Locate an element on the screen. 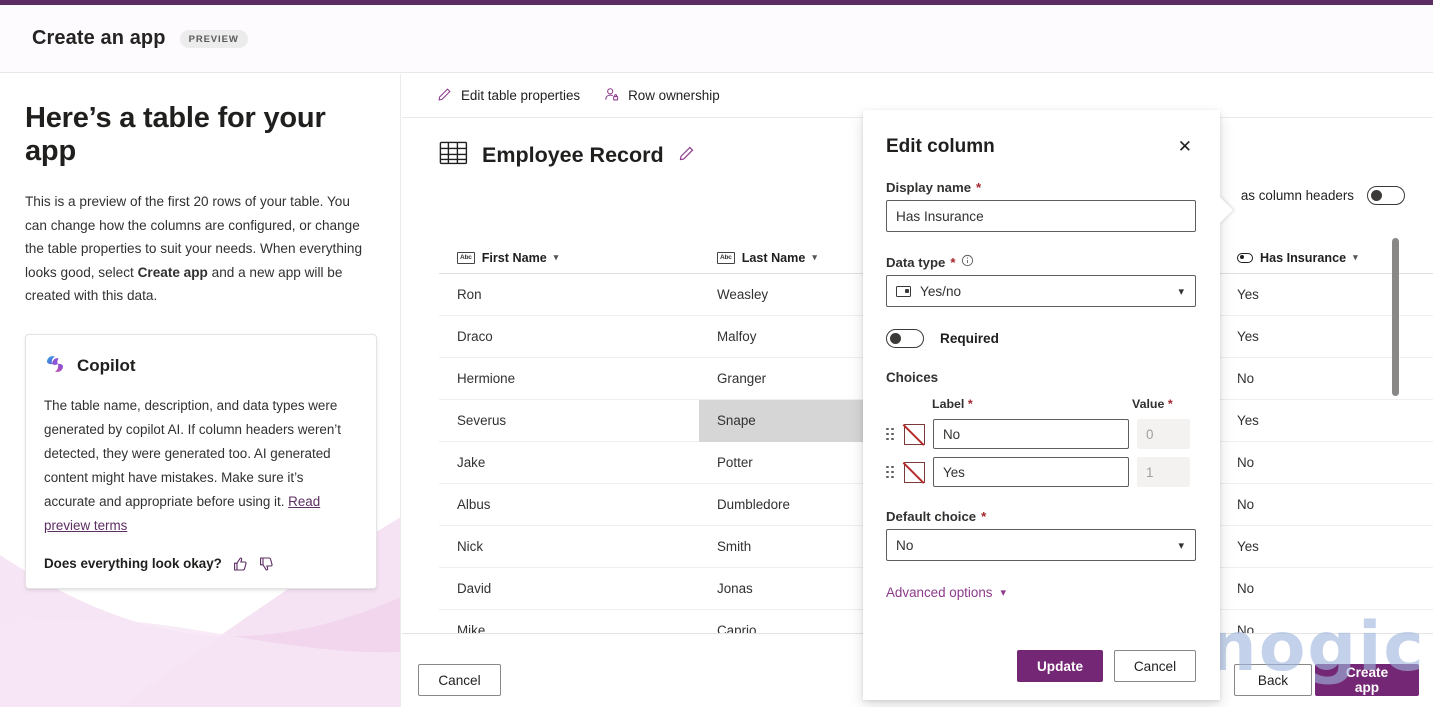  vertical-scrollbar is located at coordinates (1395, 317).